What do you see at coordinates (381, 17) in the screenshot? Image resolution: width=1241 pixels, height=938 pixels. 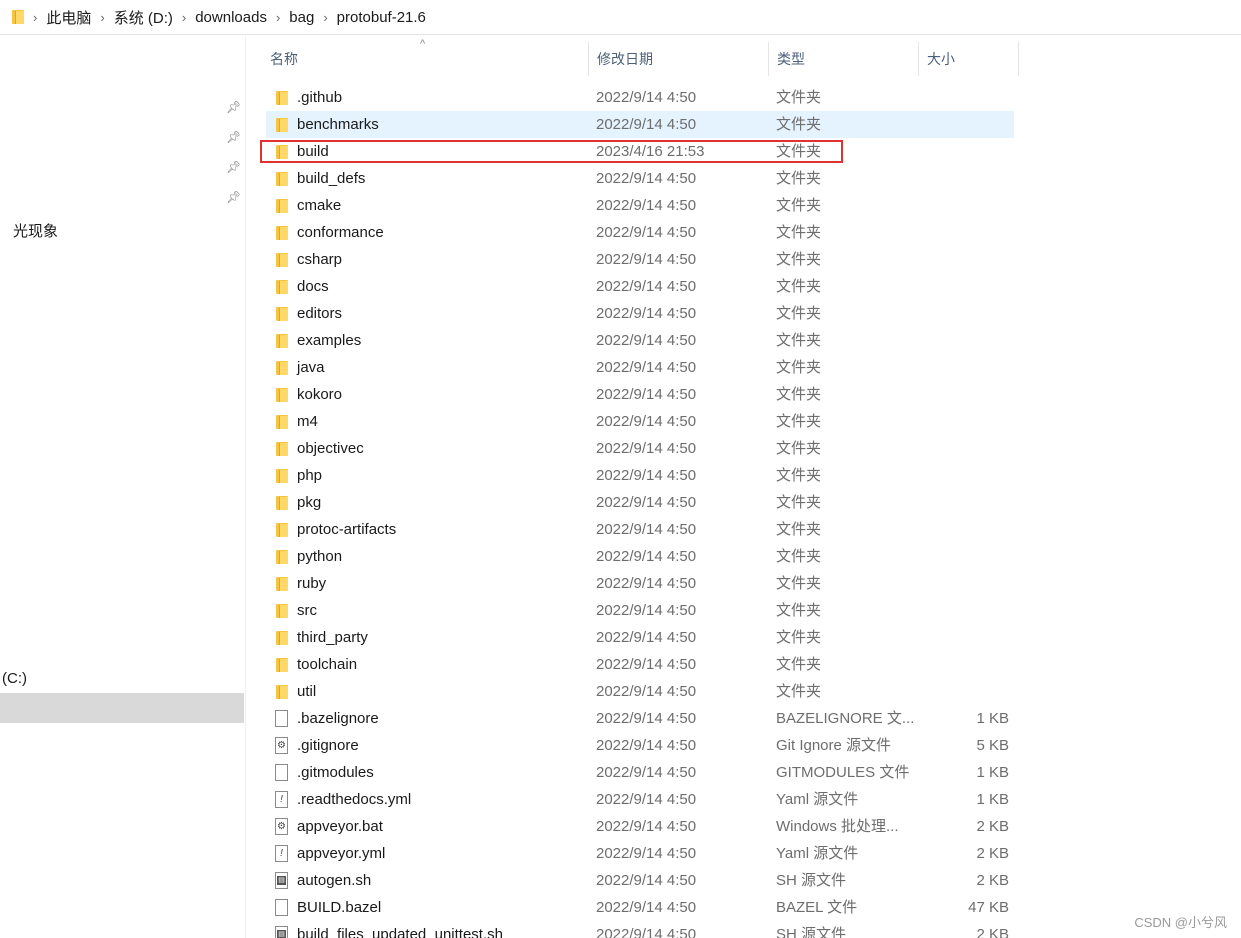 I see `breadcrumb-protobuf: protobuf-21.6` at bounding box center [381, 17].